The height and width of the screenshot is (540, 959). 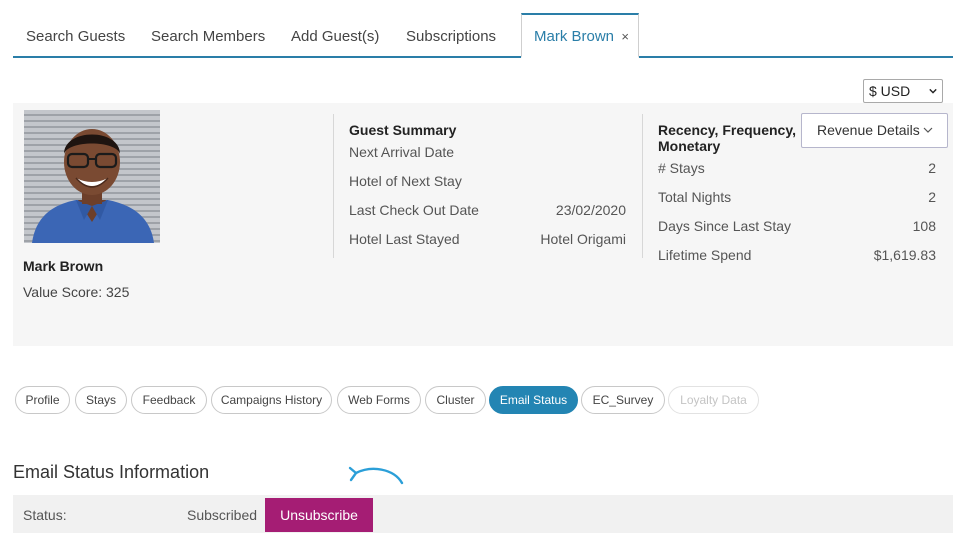 I want to click on tab-search-members: Search Members, so click(x=208, y=35).